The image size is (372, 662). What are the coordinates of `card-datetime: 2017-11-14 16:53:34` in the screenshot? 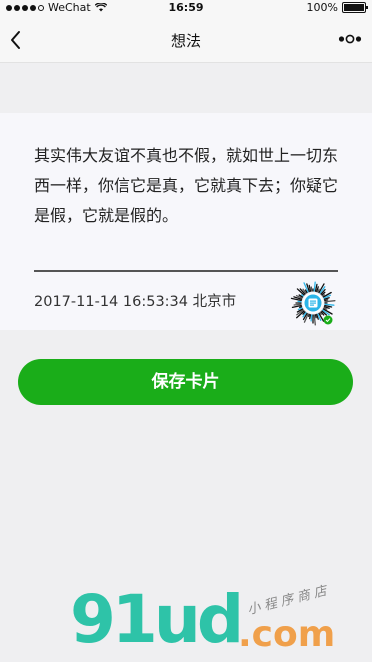 It's located at (111, 302).